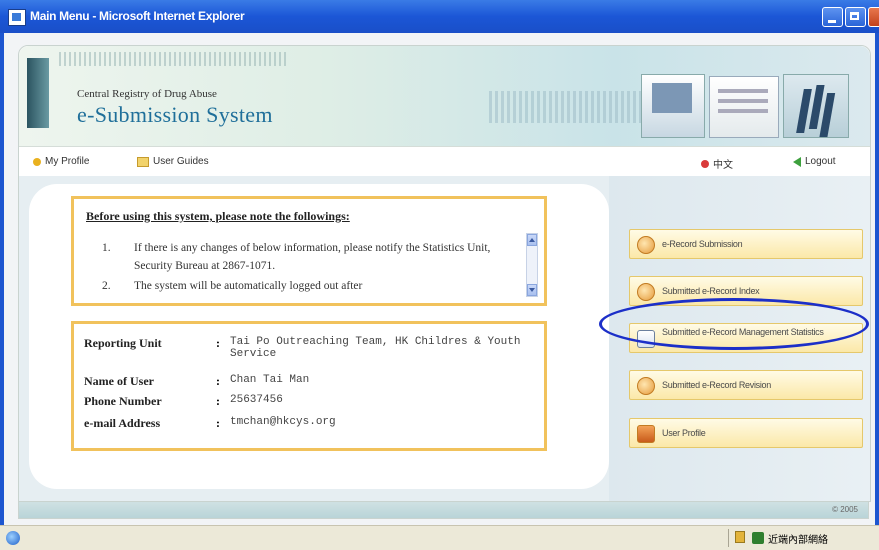  Describe the element at coordinates (744, 107) in the screenshot. I see `document-picture` at that location.